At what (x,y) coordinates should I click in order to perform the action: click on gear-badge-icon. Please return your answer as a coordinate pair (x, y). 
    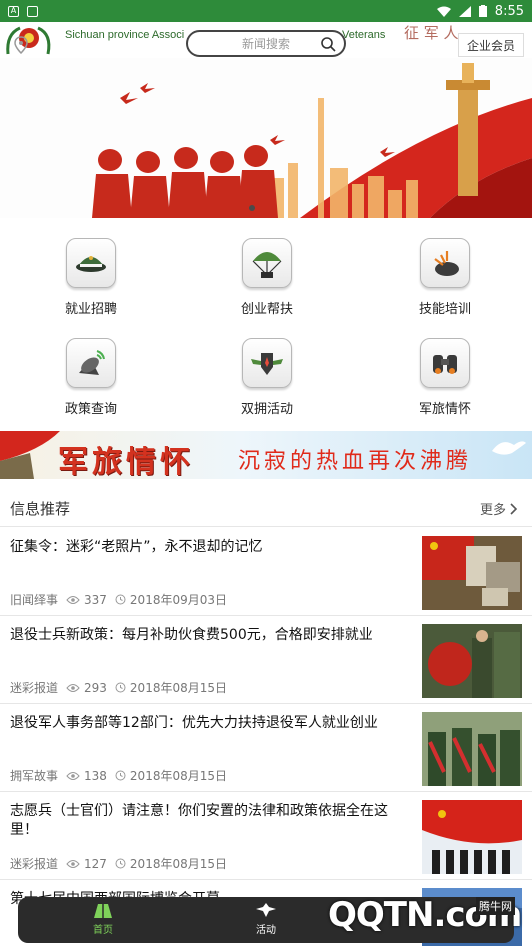
    Looking at the image, I should click on (445, 263).